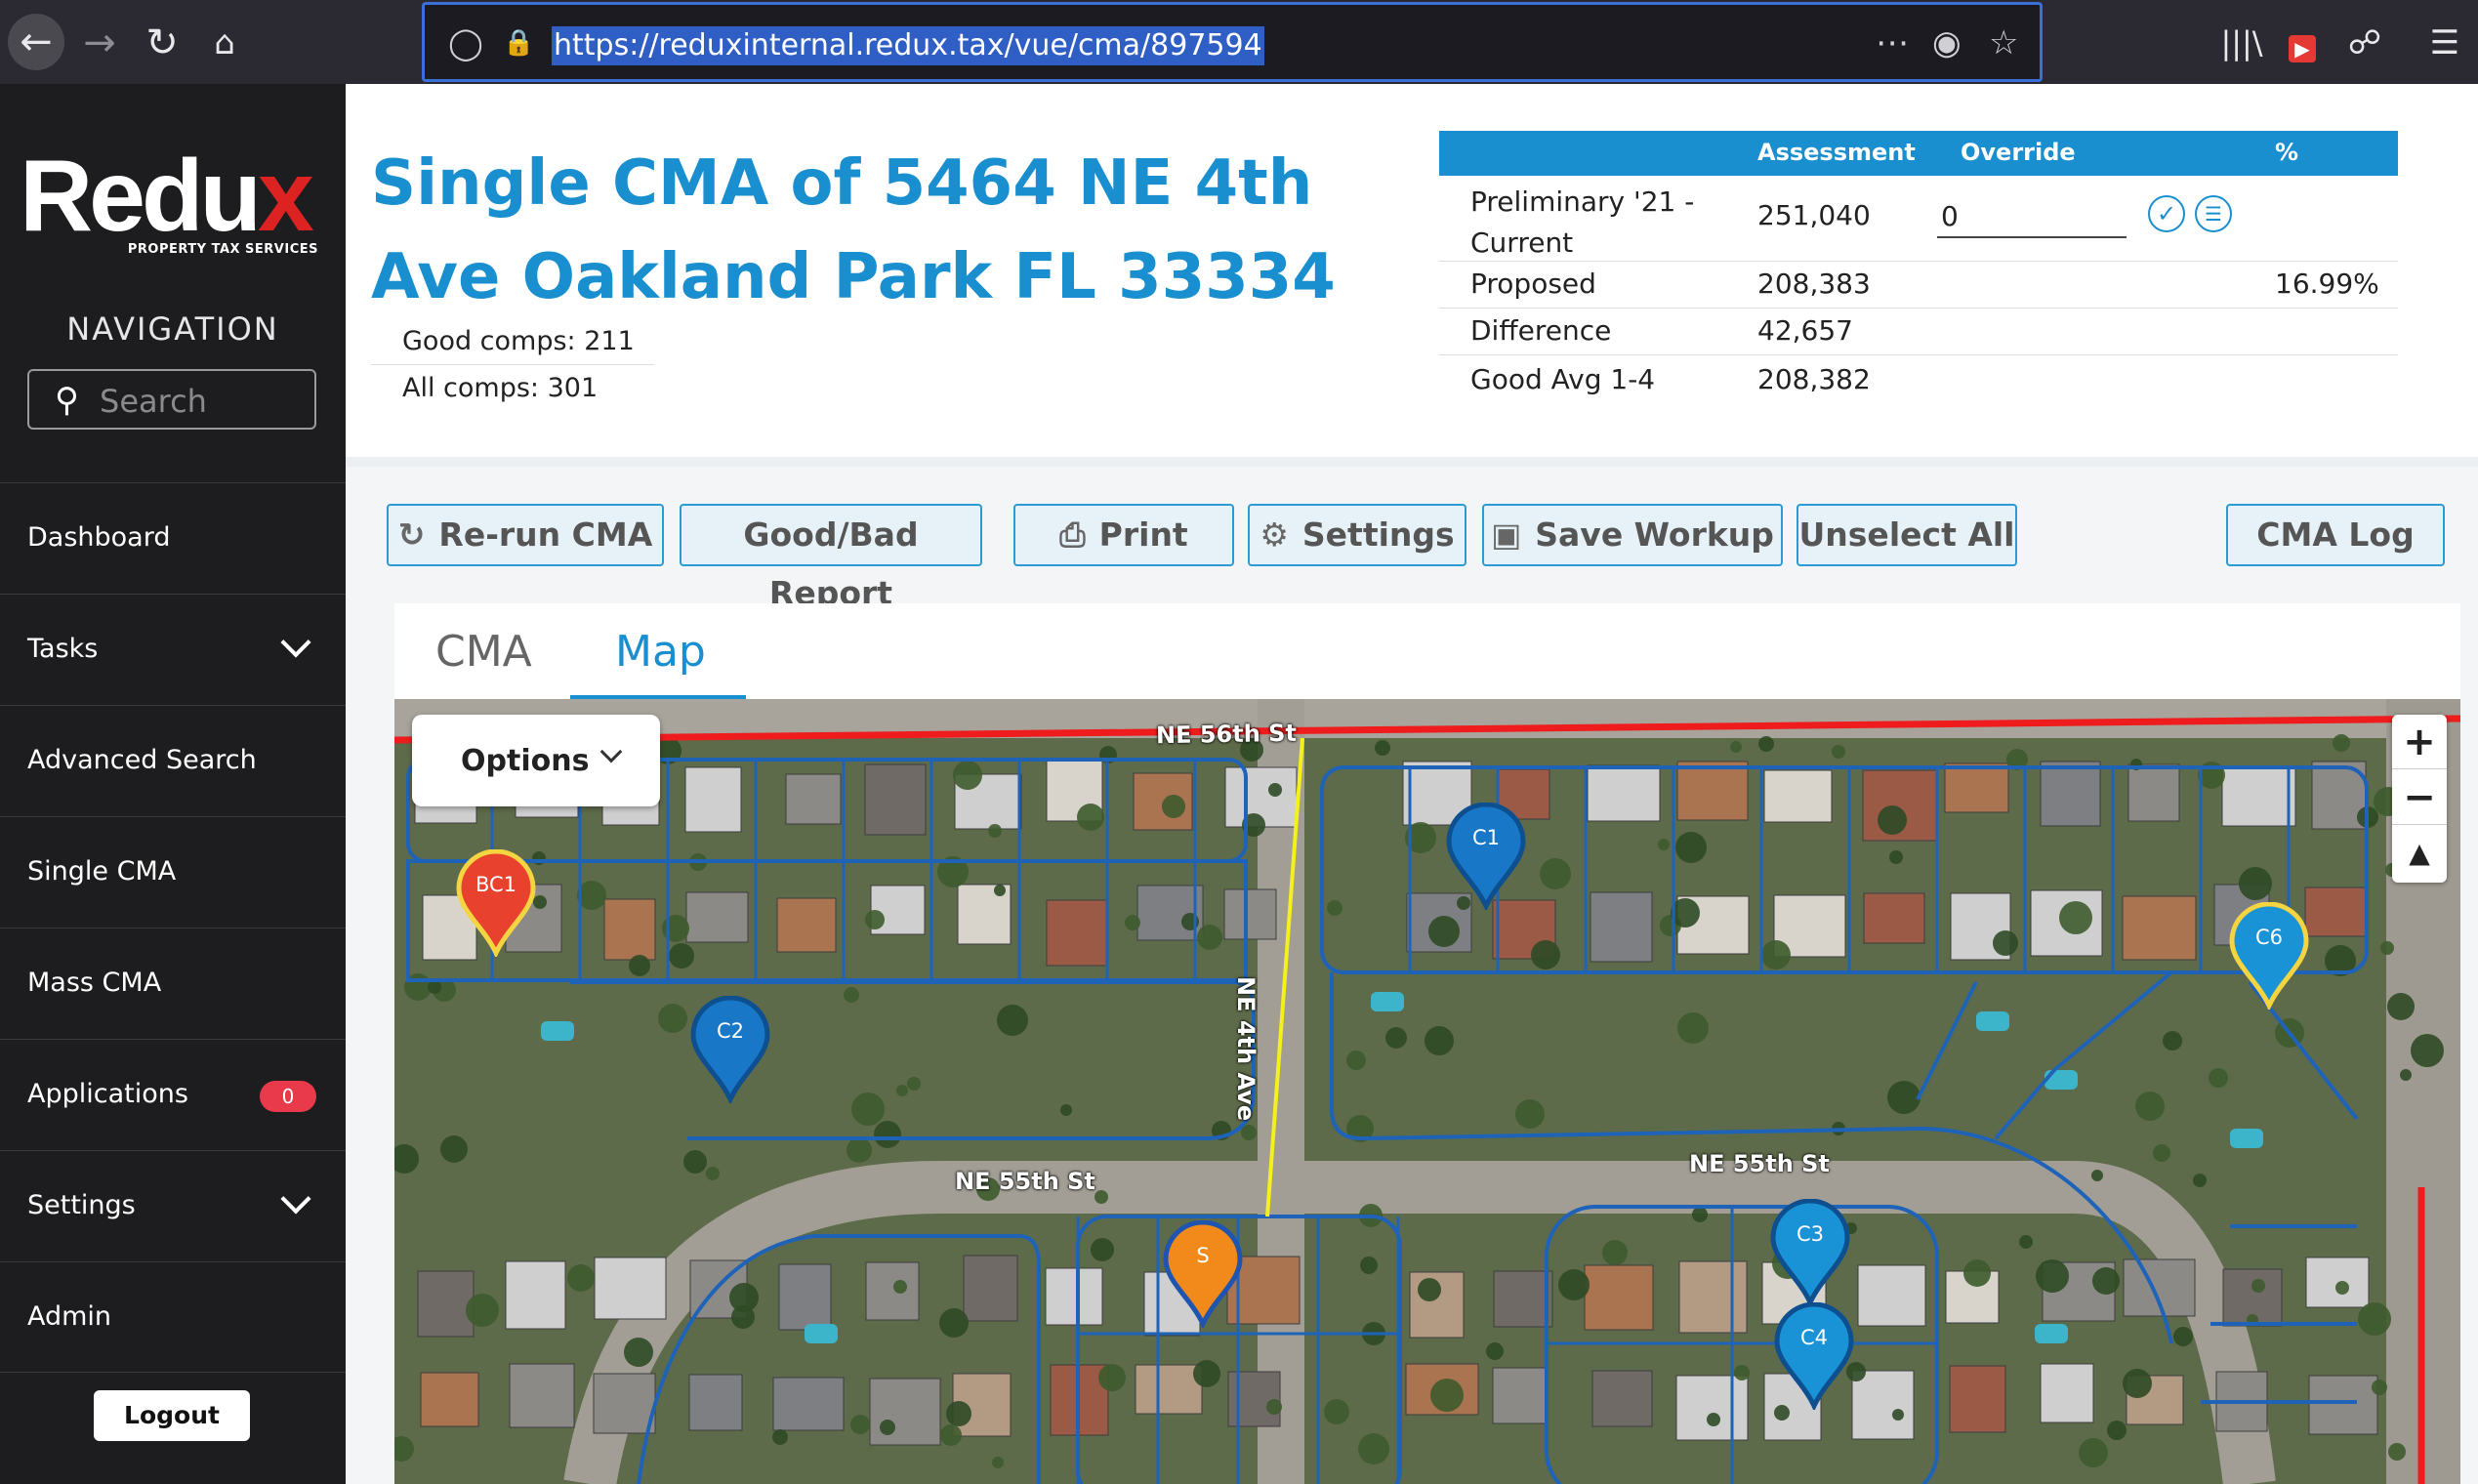 The width and height of the screenshot is (2478, 1484). What do you see at coordinates (173, 1317) in the screenshot?
I see `sidebar-item-admin: Admin` at bounding box center [173, 1317].